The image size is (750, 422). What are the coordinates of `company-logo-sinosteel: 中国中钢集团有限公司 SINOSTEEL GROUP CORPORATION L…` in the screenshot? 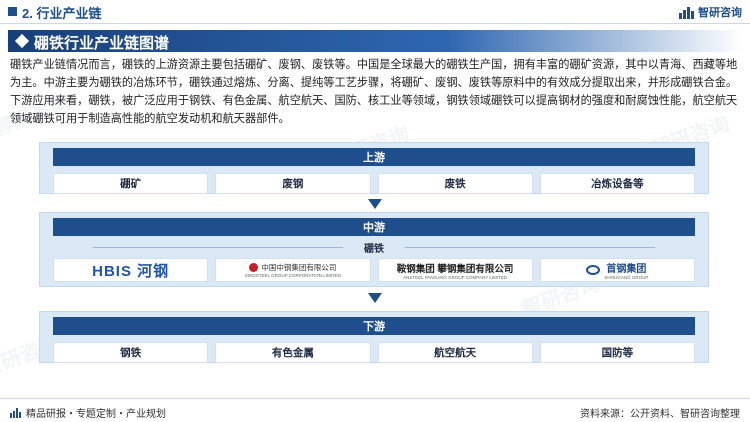 It's located at (293, 270).